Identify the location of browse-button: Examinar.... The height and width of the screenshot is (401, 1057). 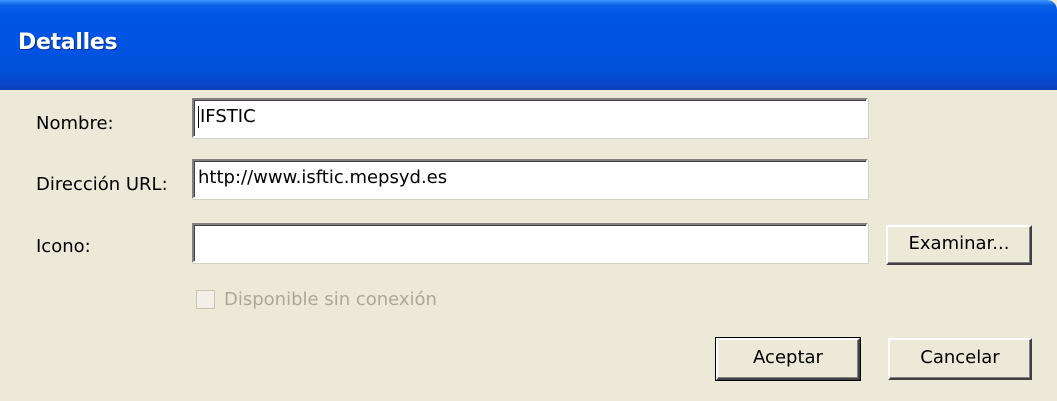
(959, 245).